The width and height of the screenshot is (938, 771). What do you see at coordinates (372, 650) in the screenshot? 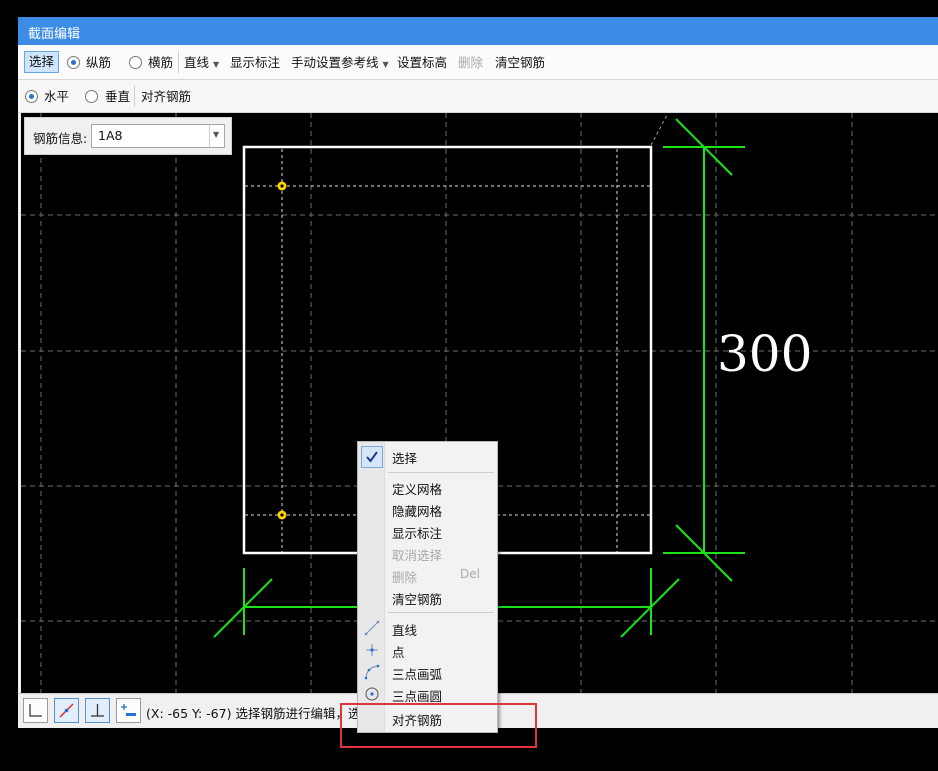
I see `point-tool-icon` at bounding box center [372, 650].